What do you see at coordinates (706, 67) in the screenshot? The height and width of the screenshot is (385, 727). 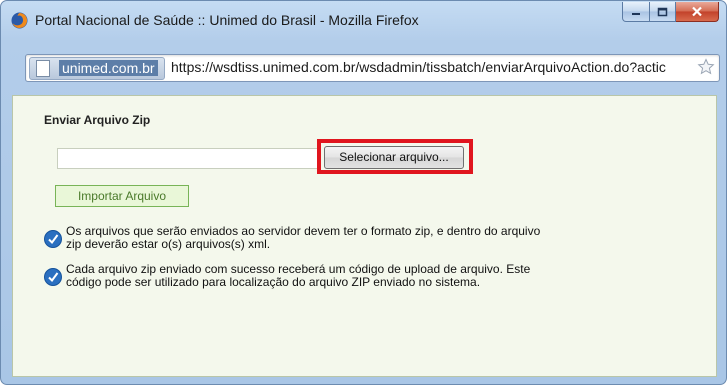 I see `bookmark-star-icon` at bounding box center [706, 67].